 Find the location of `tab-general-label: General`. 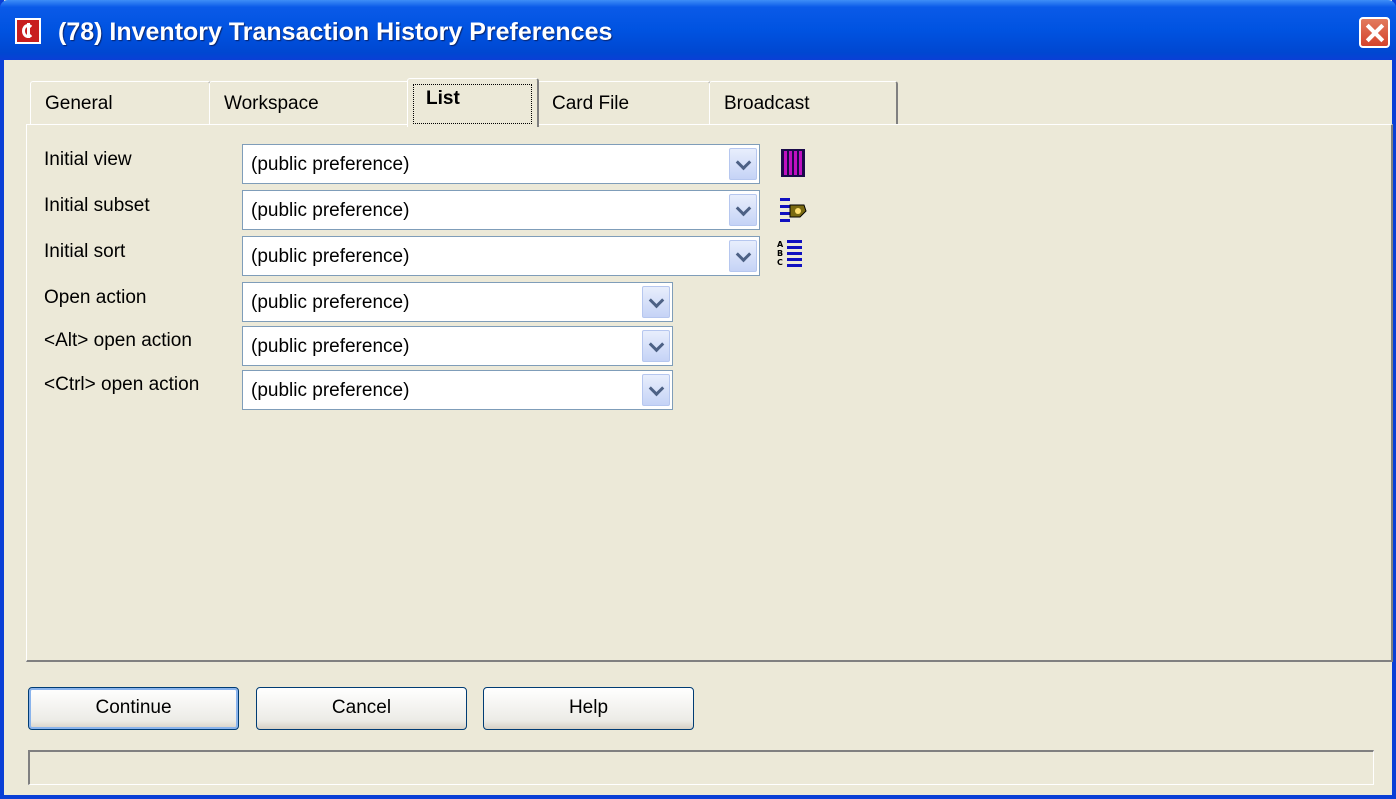

tab-general-label: General is located at coordinates (79, 103).